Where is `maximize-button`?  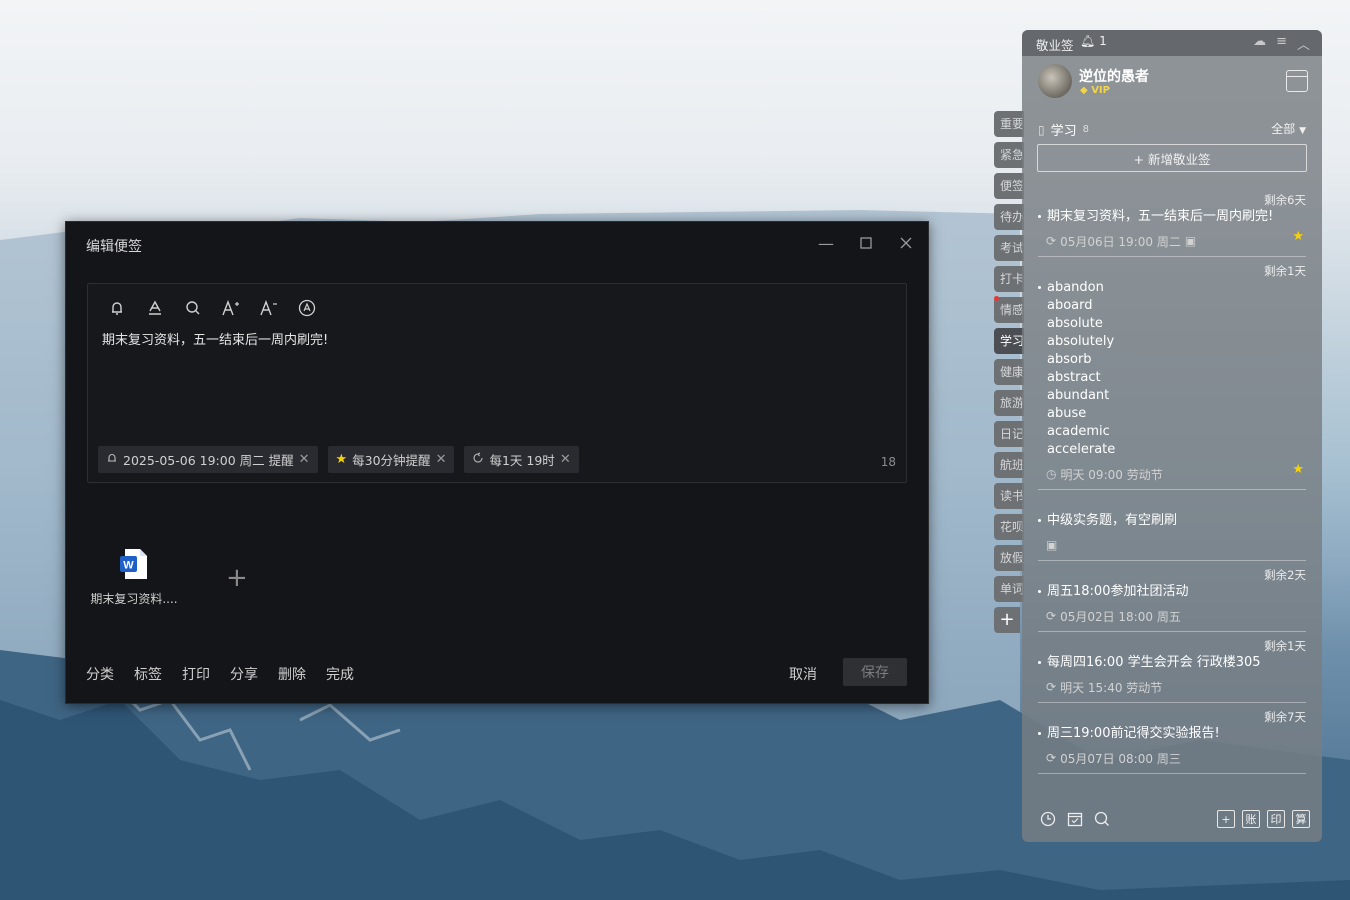 maximize-button is located at coordinates (866, 243).